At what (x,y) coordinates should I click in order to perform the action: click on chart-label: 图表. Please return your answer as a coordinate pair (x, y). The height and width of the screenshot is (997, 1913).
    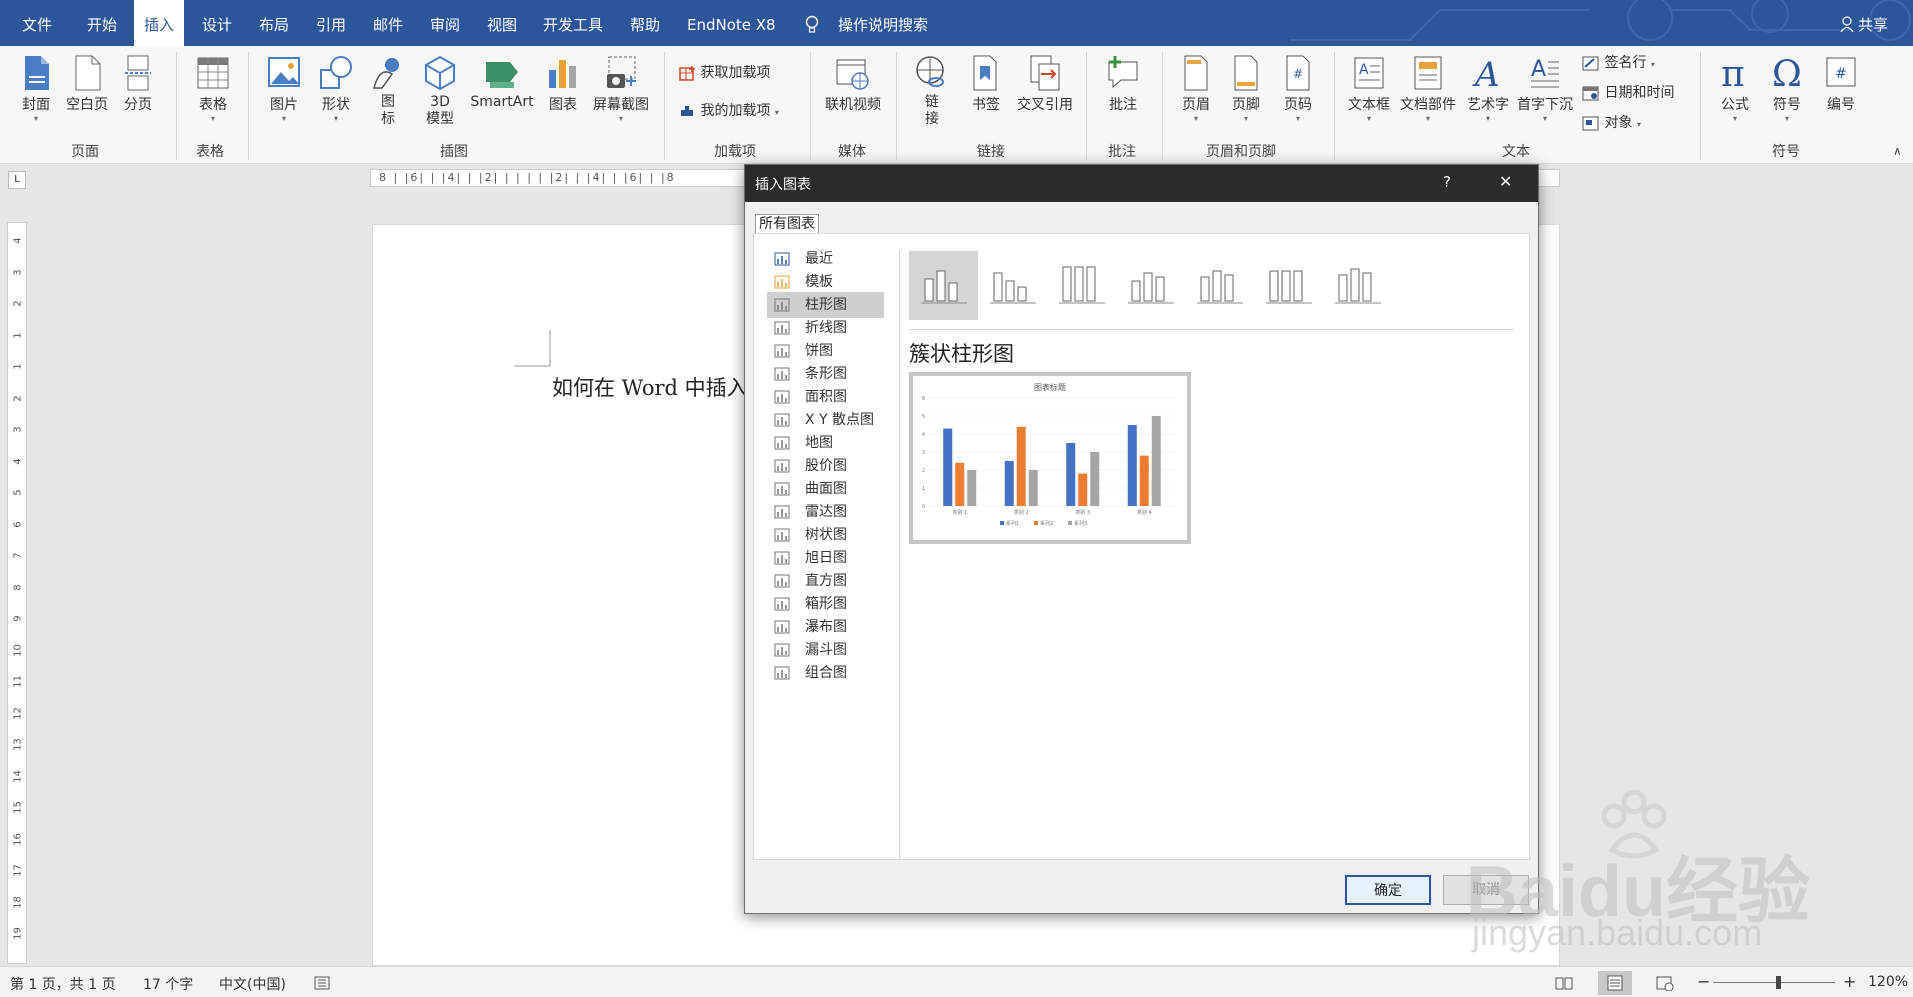
    Looking at the image, I should click on (563, 105).